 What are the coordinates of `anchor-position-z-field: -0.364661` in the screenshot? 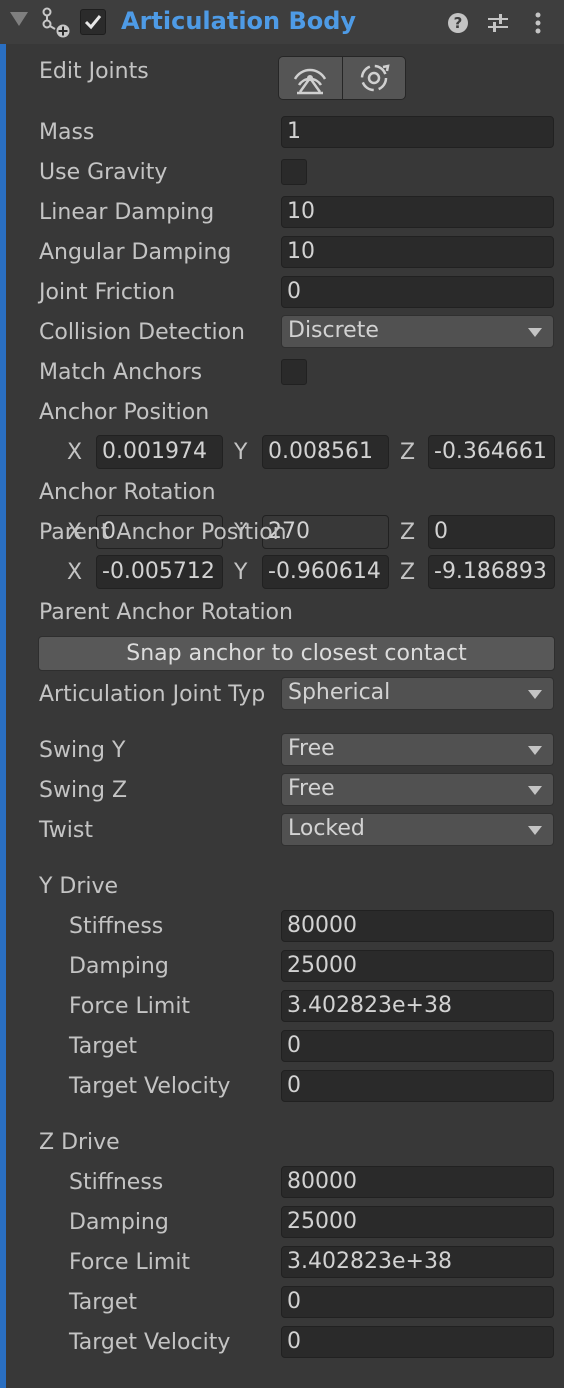 It's located at (491, 452).